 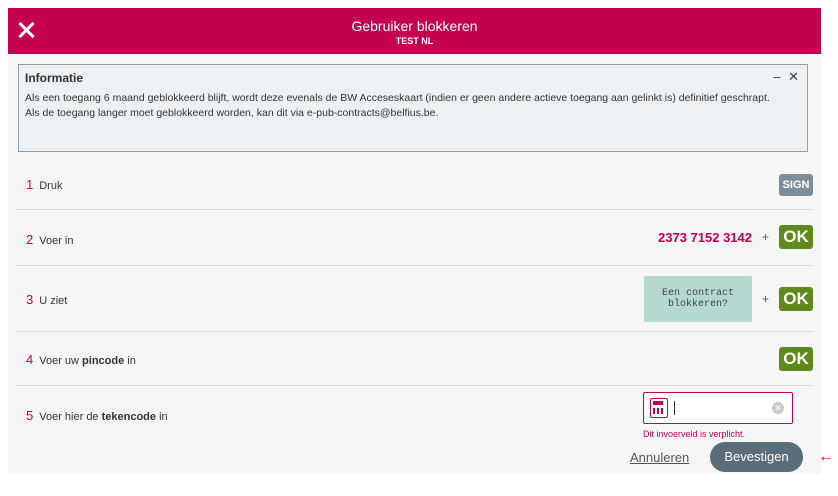 What do you see at coordinates (414, 26) in the screenshot?
I see `modal-title: Gebruiker blokkeren` at bounding box center [414, 26].